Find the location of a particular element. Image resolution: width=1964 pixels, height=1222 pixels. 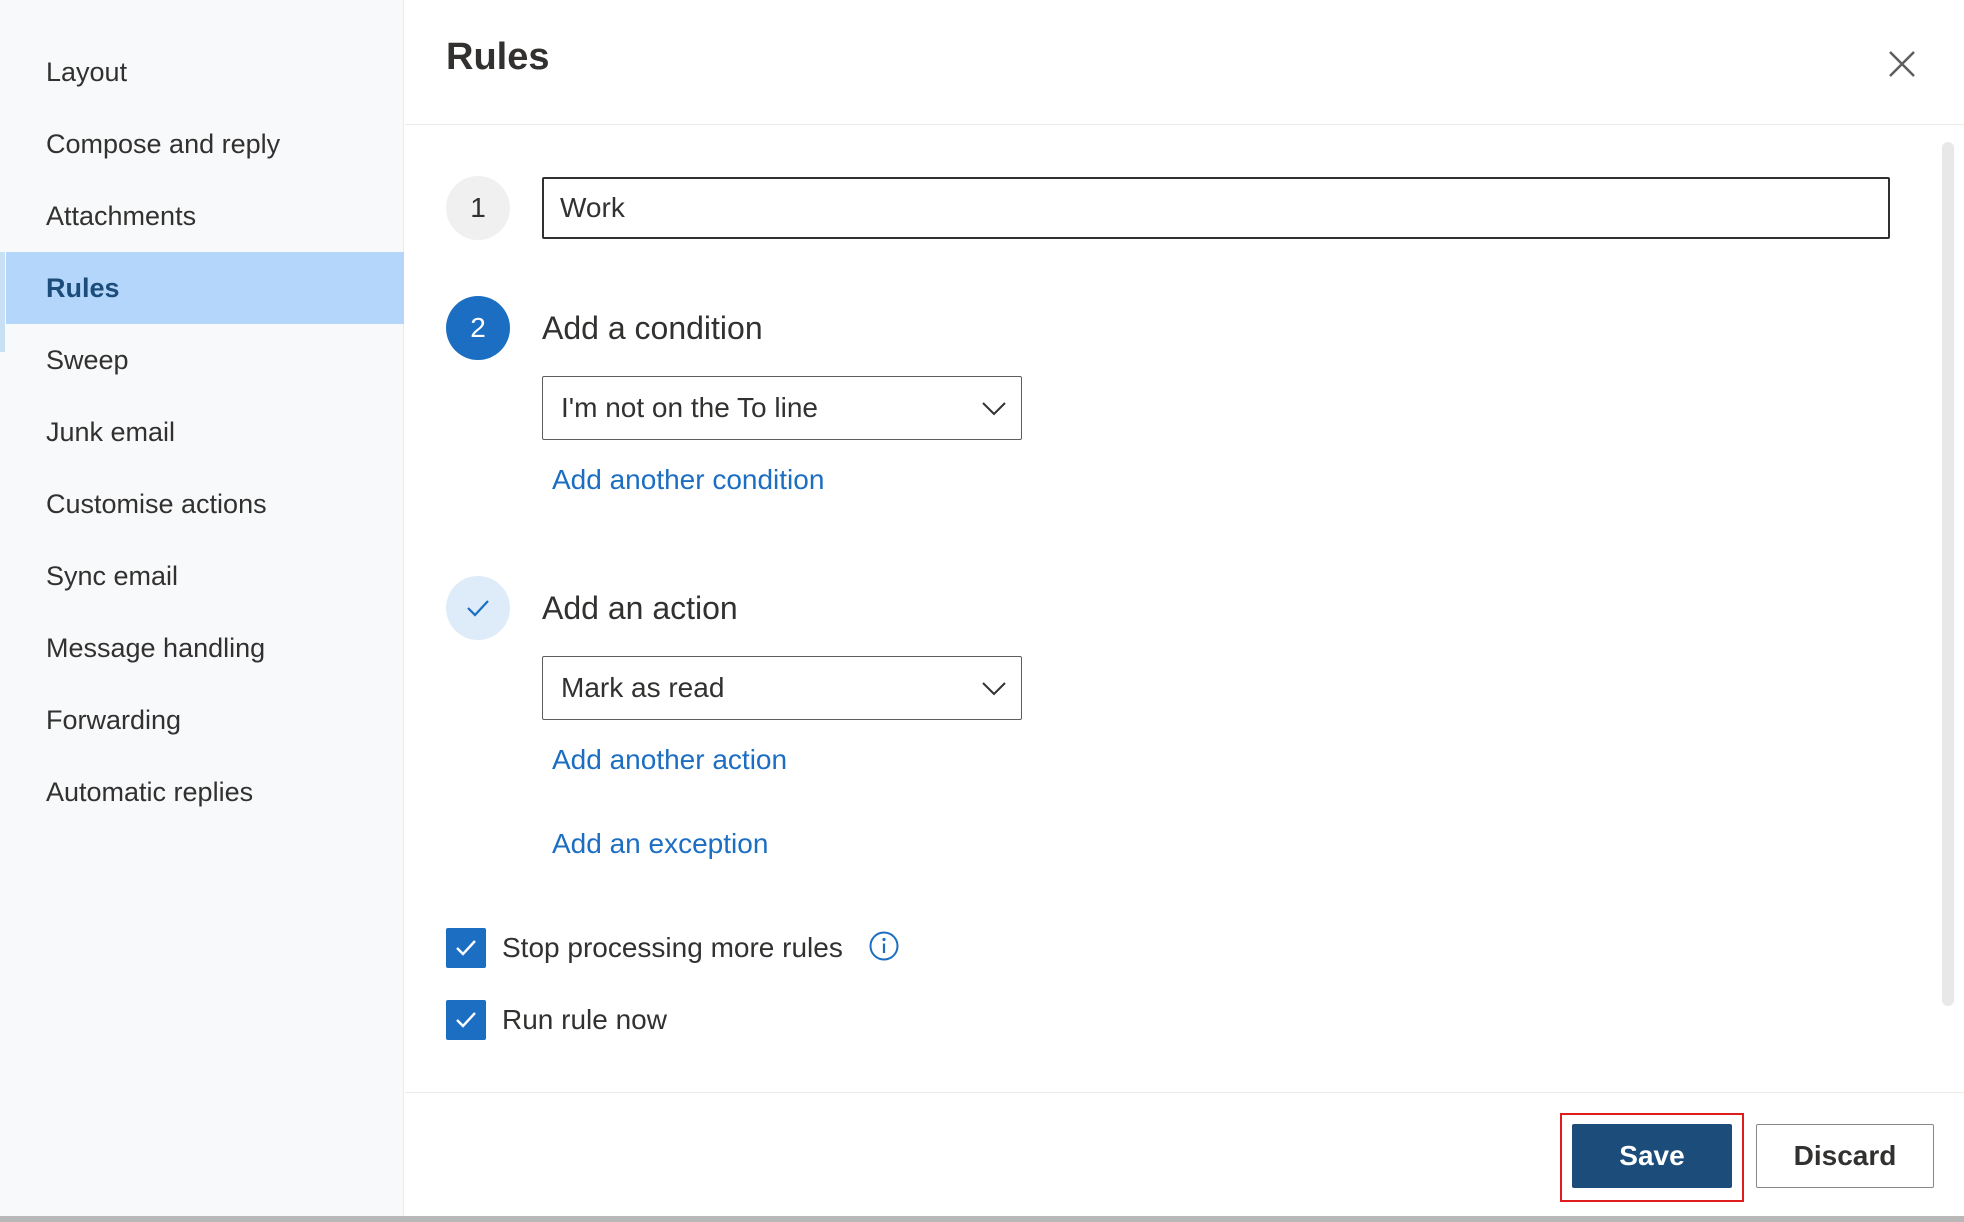

window-bottom-edge is located at coordinates (982, 1219).